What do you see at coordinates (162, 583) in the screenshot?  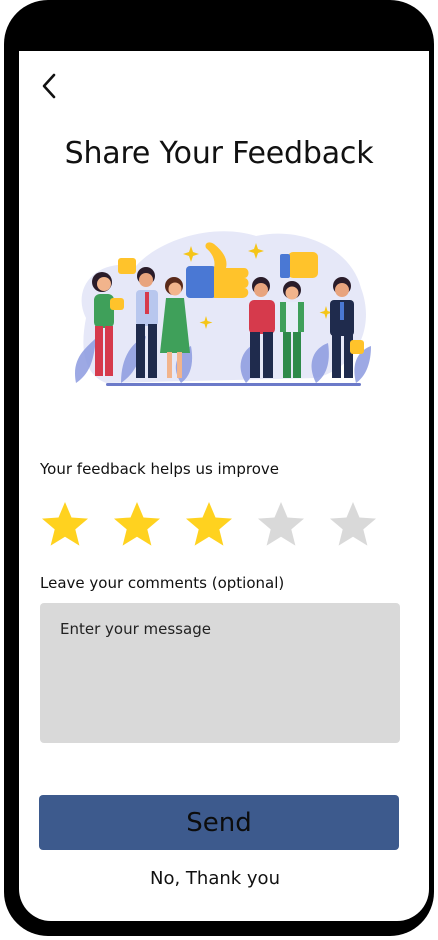 I see `comments-label: Leave your comments (optional)` at bounding box center [162, 583].